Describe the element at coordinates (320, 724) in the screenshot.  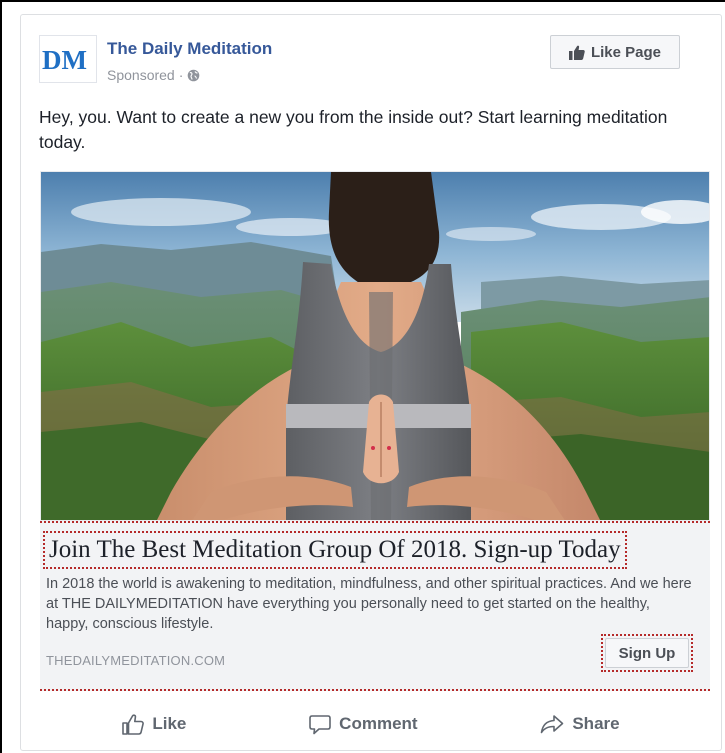
I see `comment-icon` at that location.